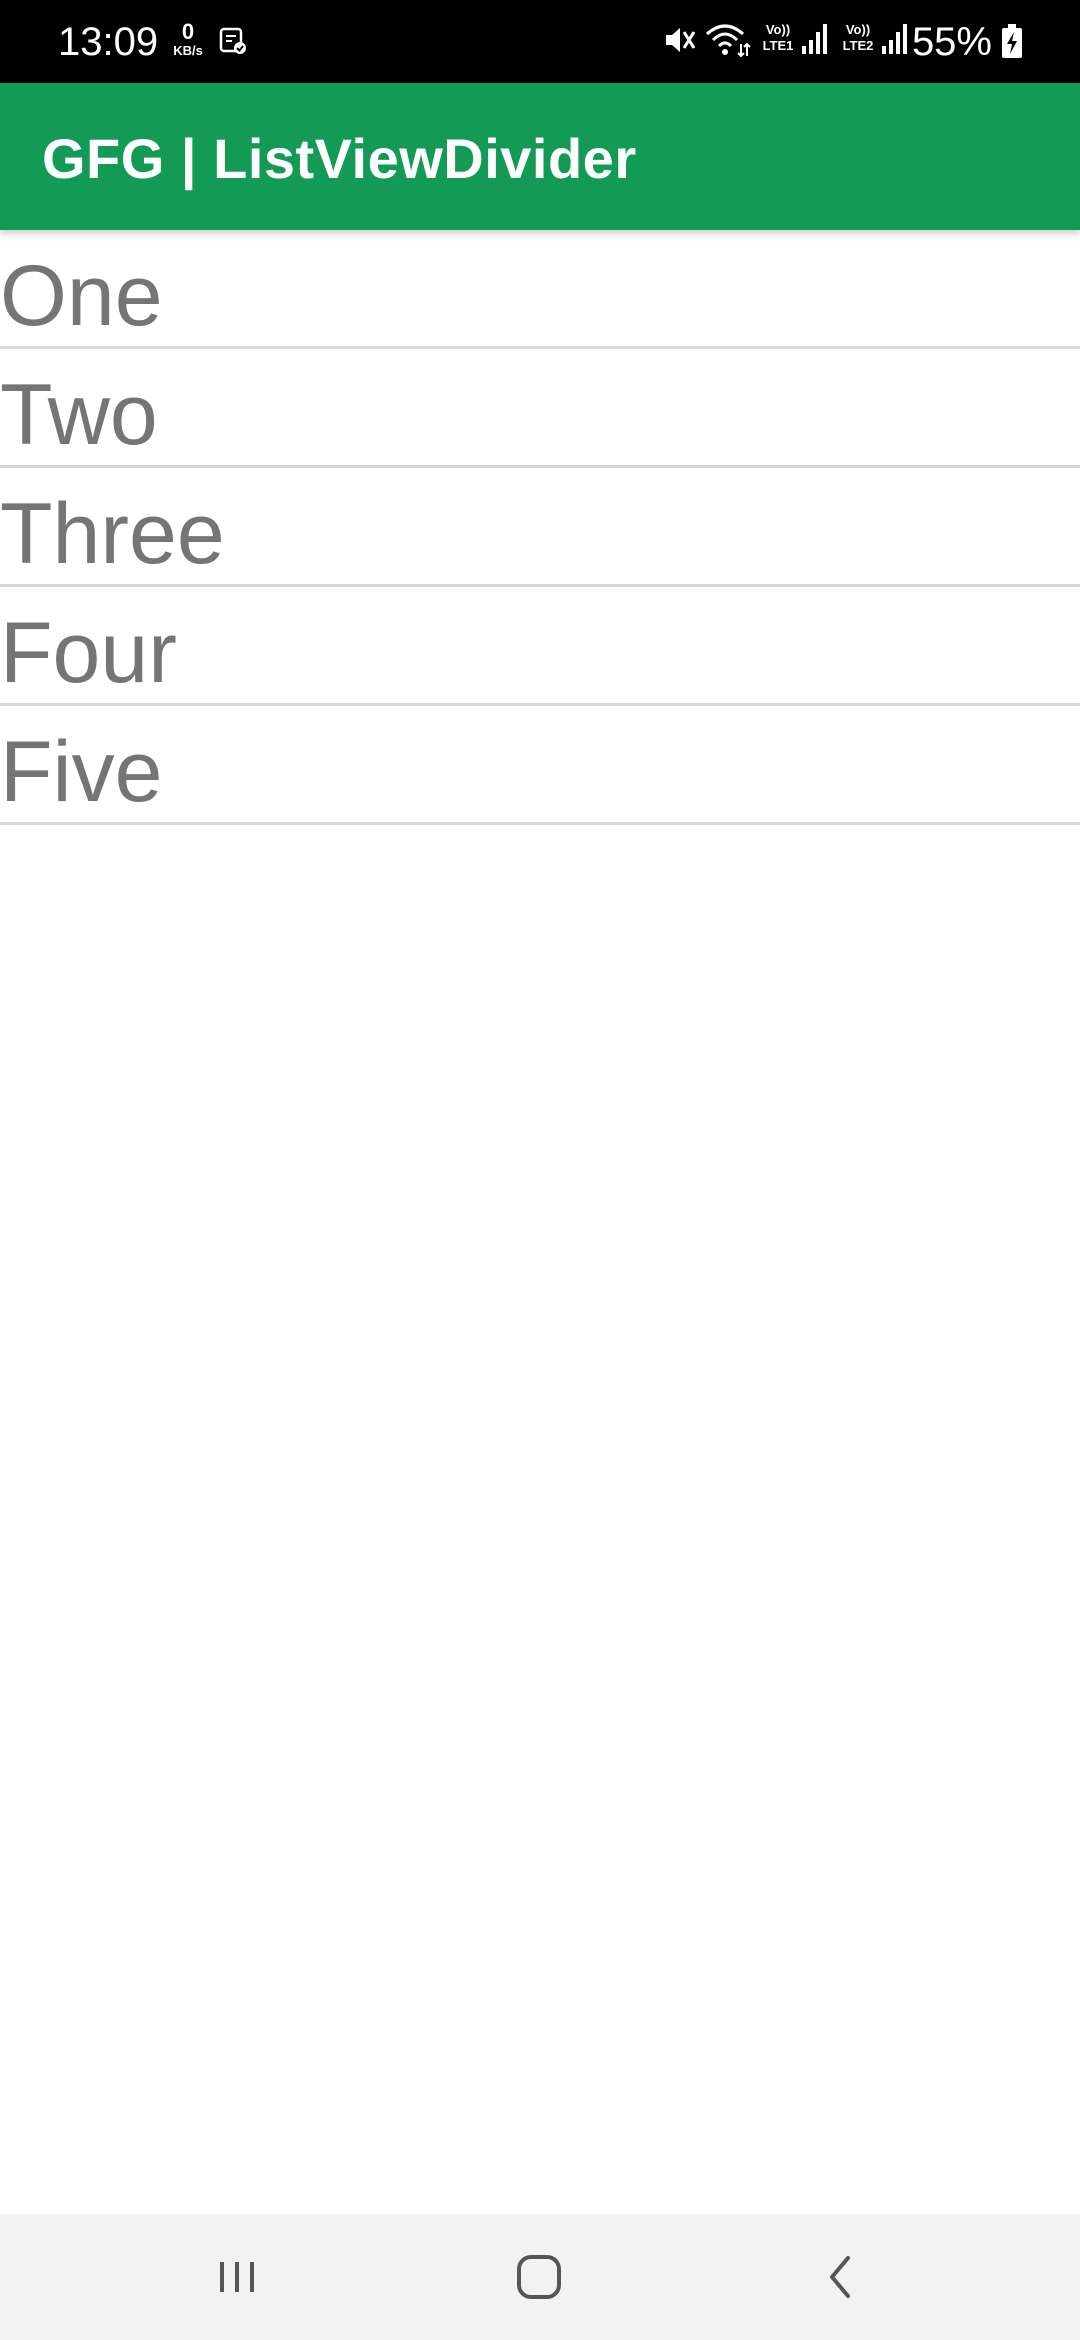 The height and width of the screenshot is (2340, 1080). What do you see at coordinates (108, 42) in the screenshot?
I see `status-time: 13:09` at bounding box center [108, 42].